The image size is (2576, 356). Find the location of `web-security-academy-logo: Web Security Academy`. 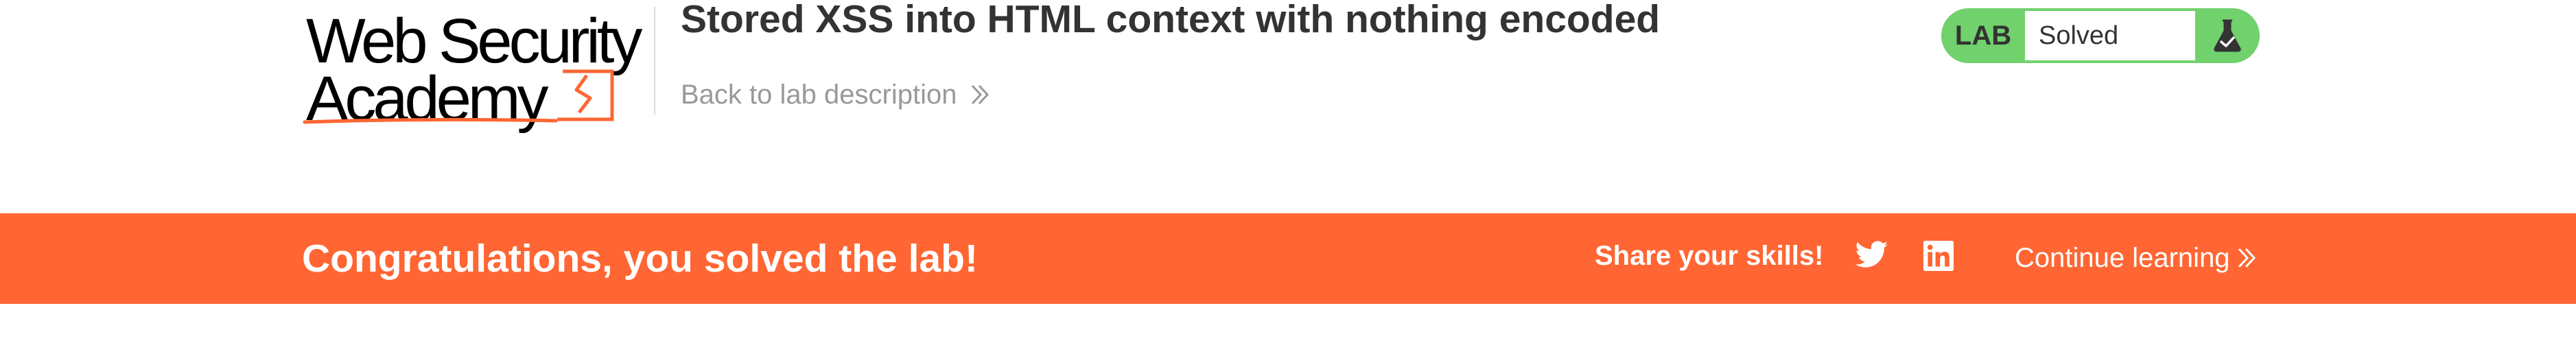

web-security-academy-logo: Web Security Academy is located at coordinates (477, 67).